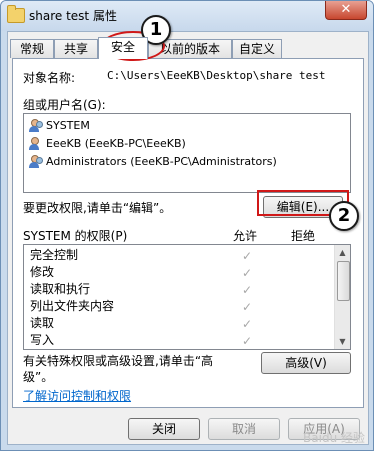  What do you see at coordinates (216, 75) in the screenshot?
I see `object-name-value: C:\Users\EeeKB\Desktop\share test` at bounding box center [216, 75].